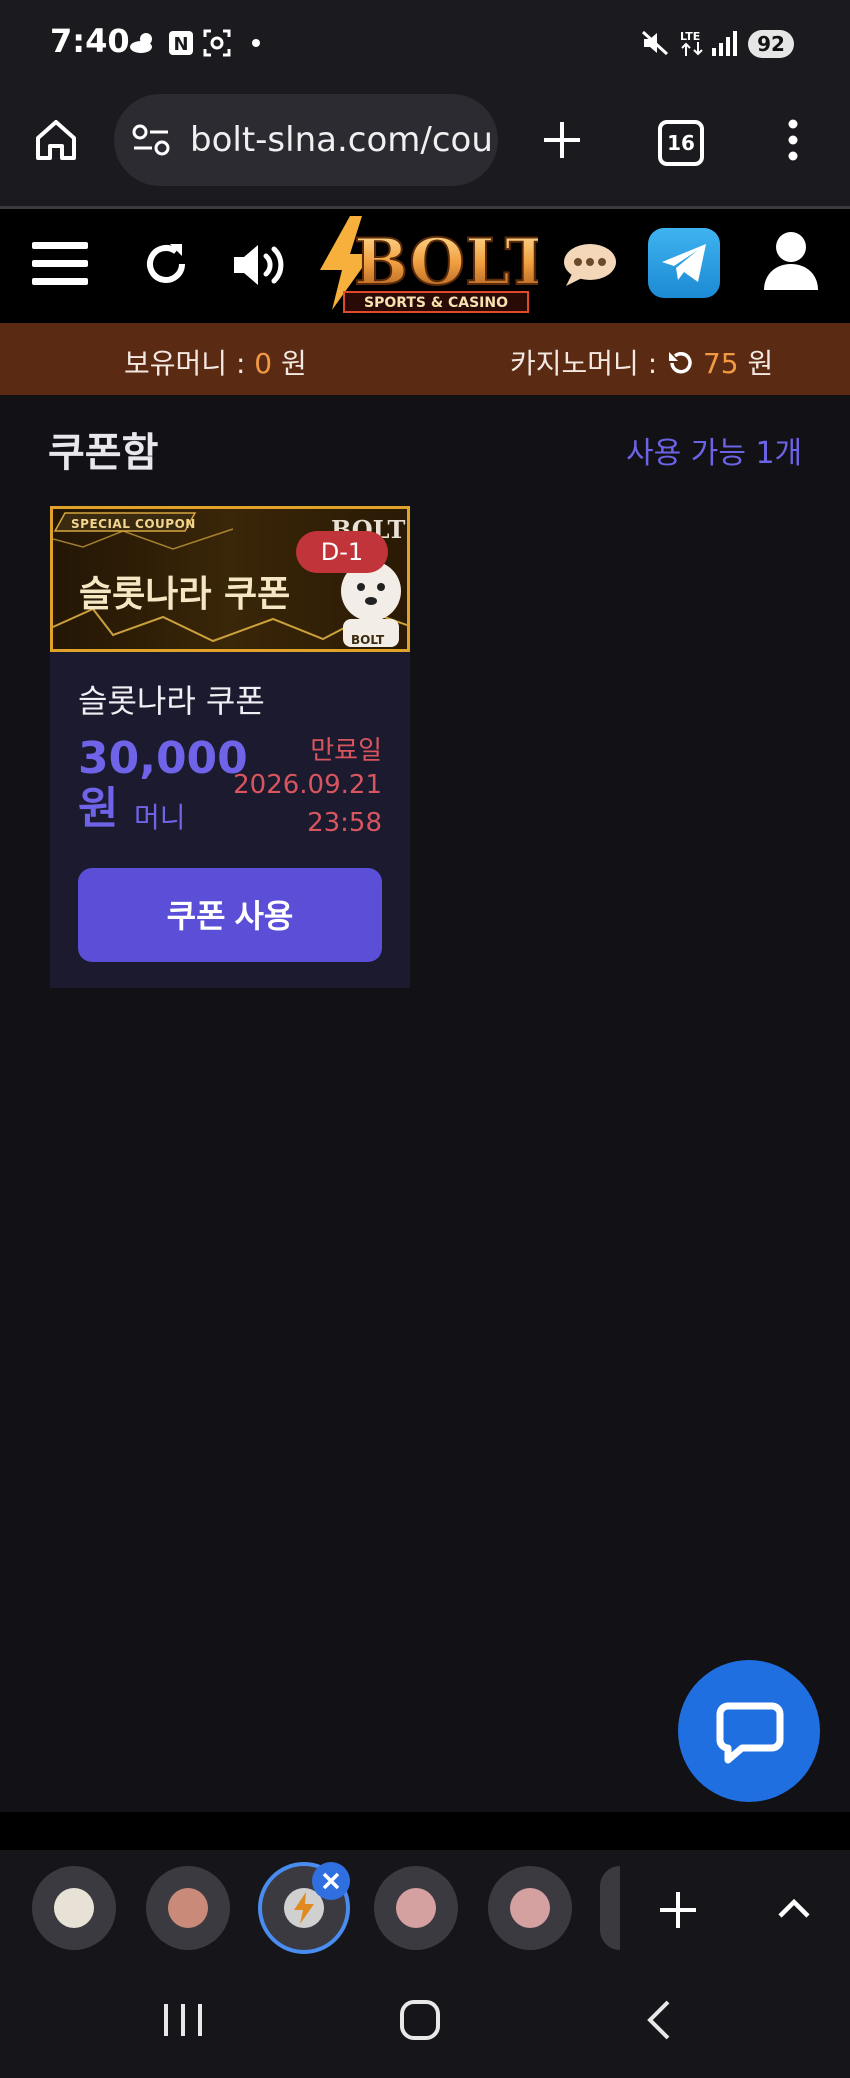 This screenshot has height=2078, width=850. I want to click on coupon-name: 슬롯나라 쿠폰, so click(171, 701).